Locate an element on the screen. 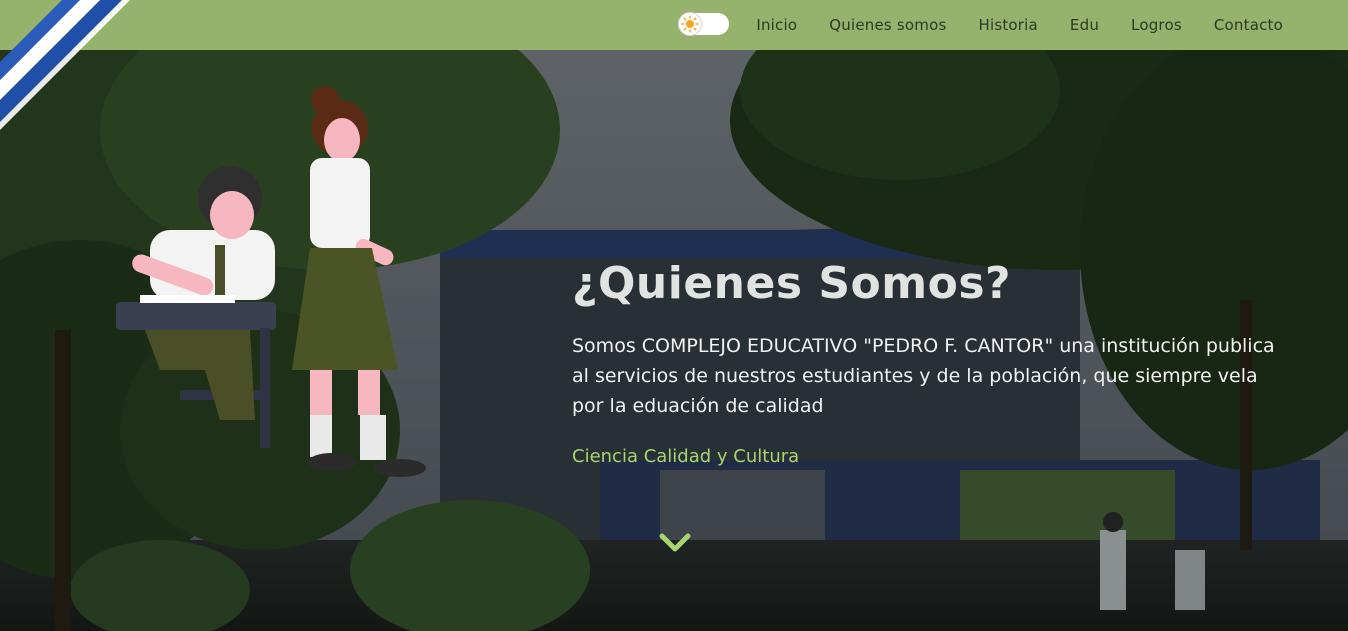 The image size is (1348, 631). flag-ribbon-icon is located at coordinates (65, 65).